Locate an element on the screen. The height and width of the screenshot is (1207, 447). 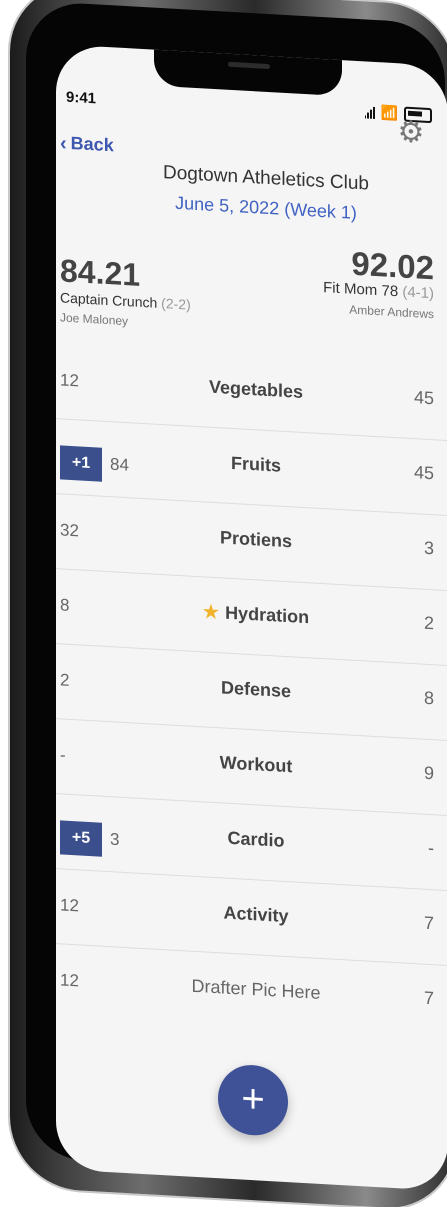
gear-icon: ⚙ is located at coordinates (411, 133).